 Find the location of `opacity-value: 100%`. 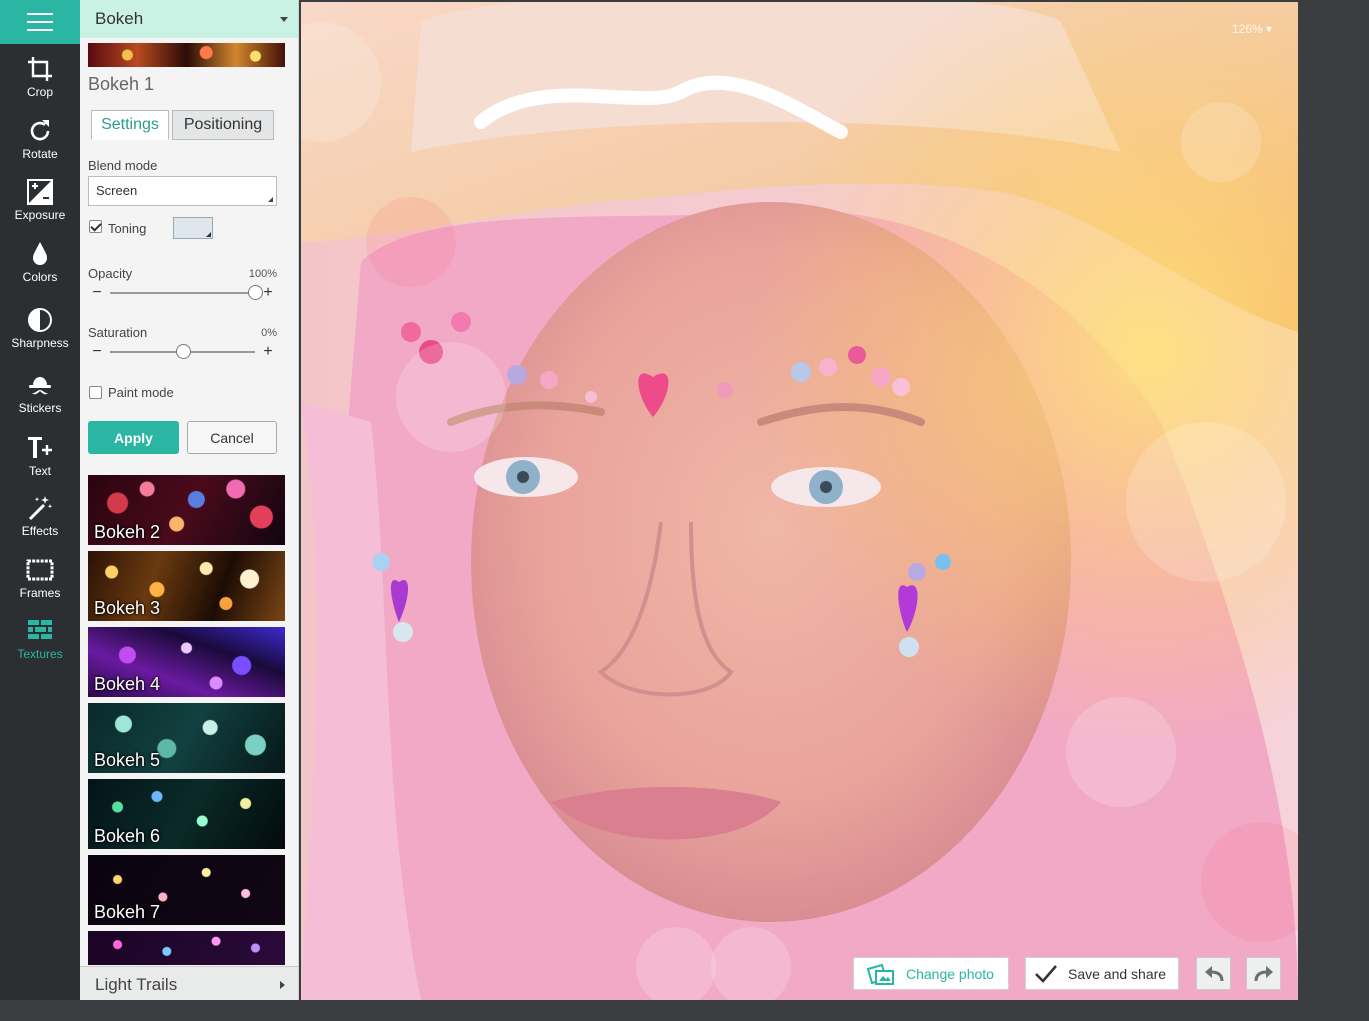

opacity-value: 100% is located at coordinates (262, 274).